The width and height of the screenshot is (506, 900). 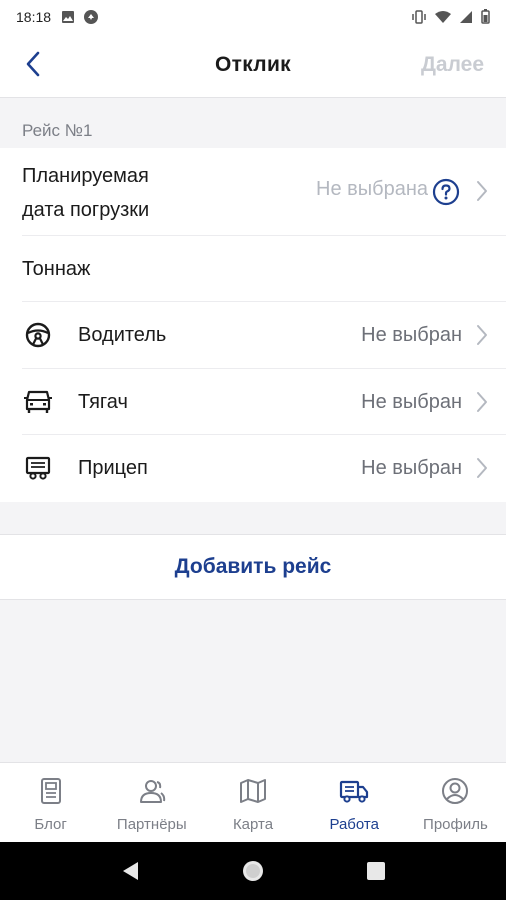 I want to click on trailer-value: Не выбран, so click(x=411, y=468).